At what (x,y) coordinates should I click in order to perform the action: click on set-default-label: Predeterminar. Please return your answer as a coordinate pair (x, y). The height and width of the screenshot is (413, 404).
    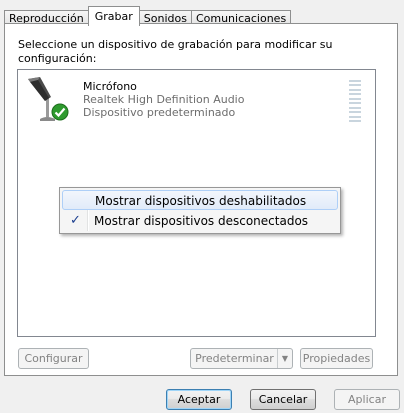
    Looking at the image, I should click on (234, 358).